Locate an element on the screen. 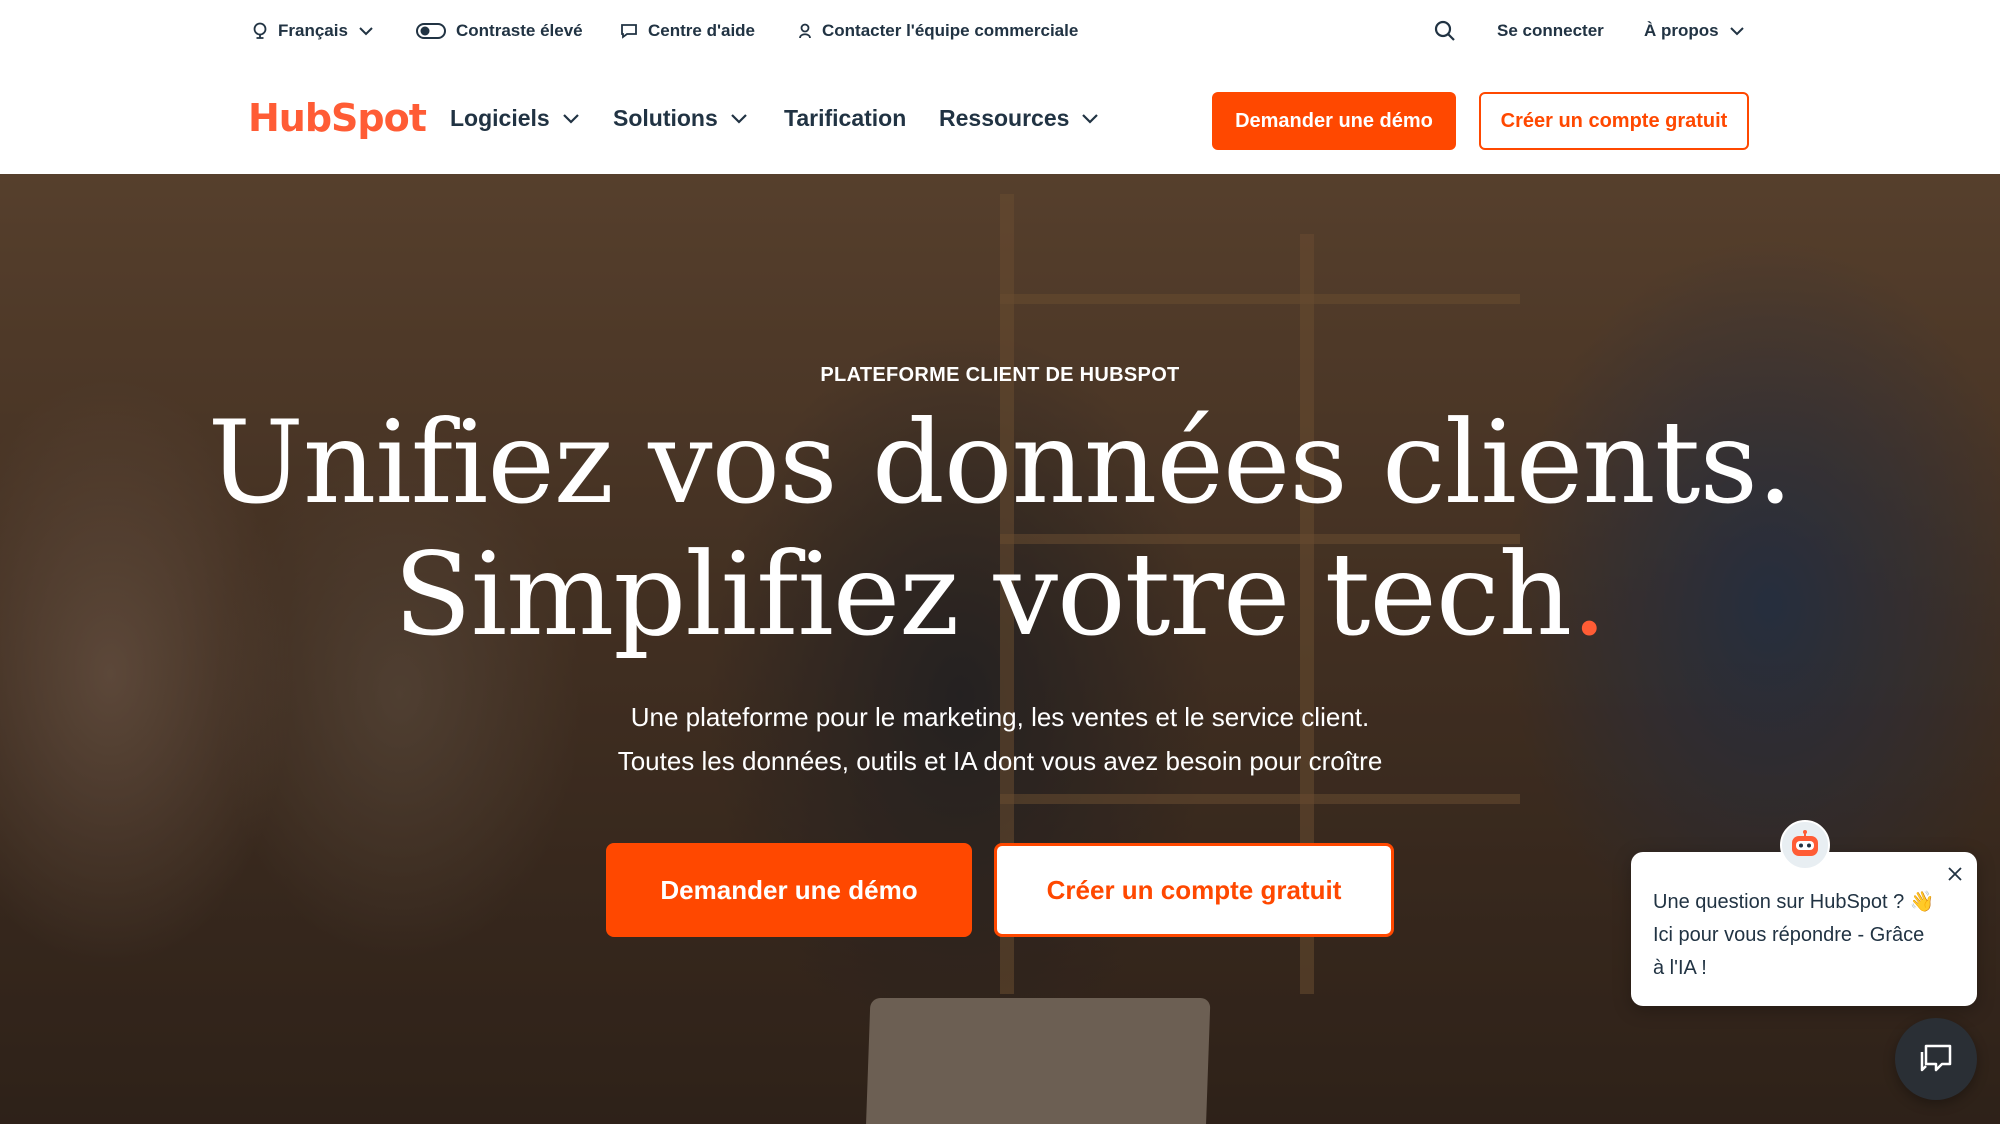 The image size is (2000, 1124). language-label: Français is located at coordinates (313, 30).